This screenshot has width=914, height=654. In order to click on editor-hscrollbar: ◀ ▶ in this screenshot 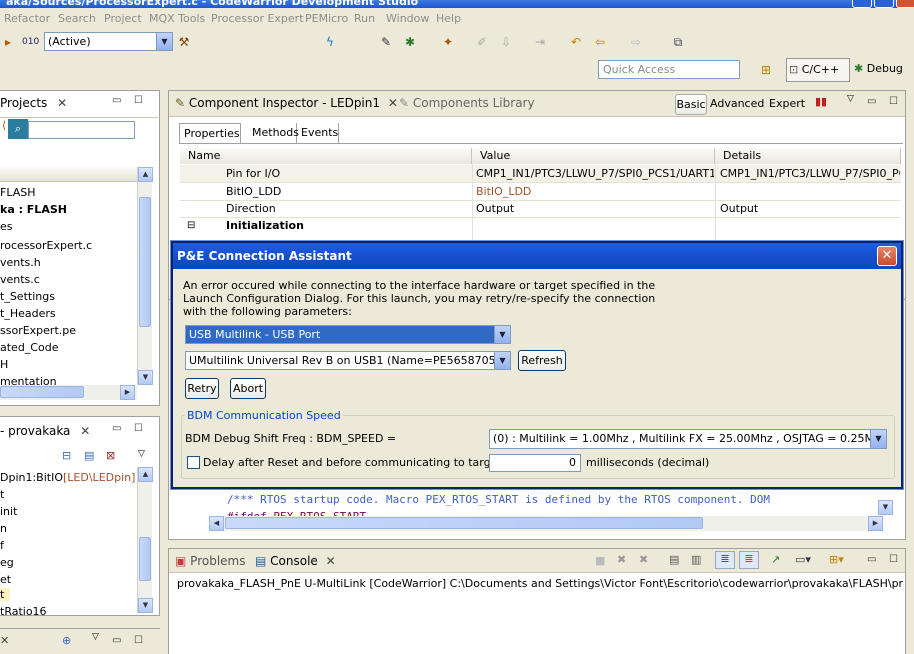, I will do `click(546, 523)`.